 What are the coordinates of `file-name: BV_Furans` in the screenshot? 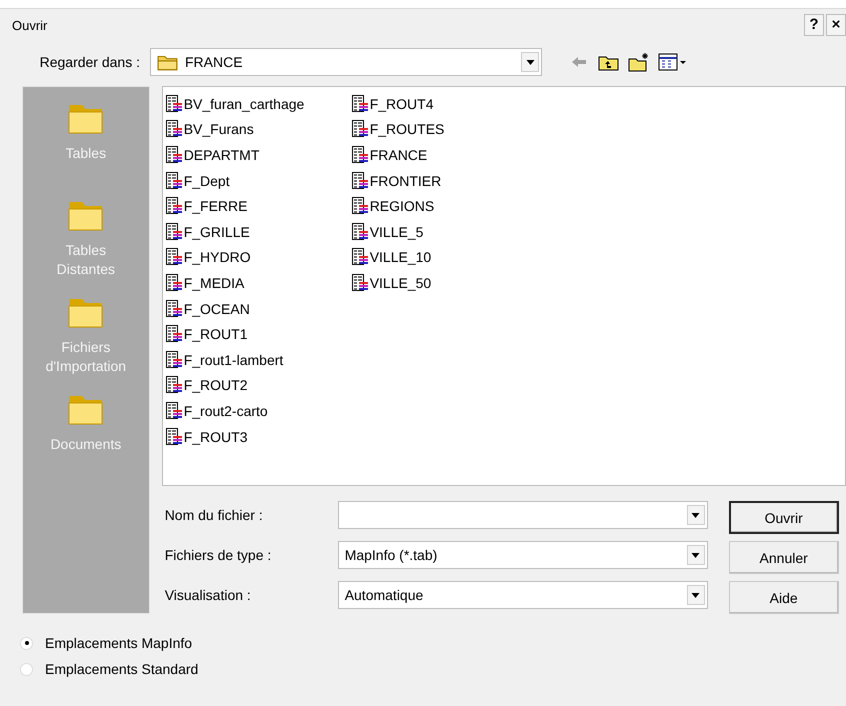 It's located at (219, 129).